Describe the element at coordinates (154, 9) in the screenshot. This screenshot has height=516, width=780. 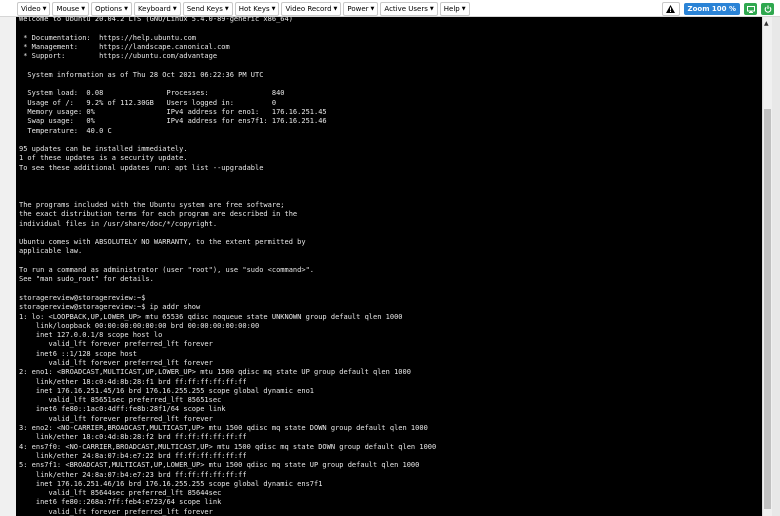
I see `menu-label: Keyboard` at that location.